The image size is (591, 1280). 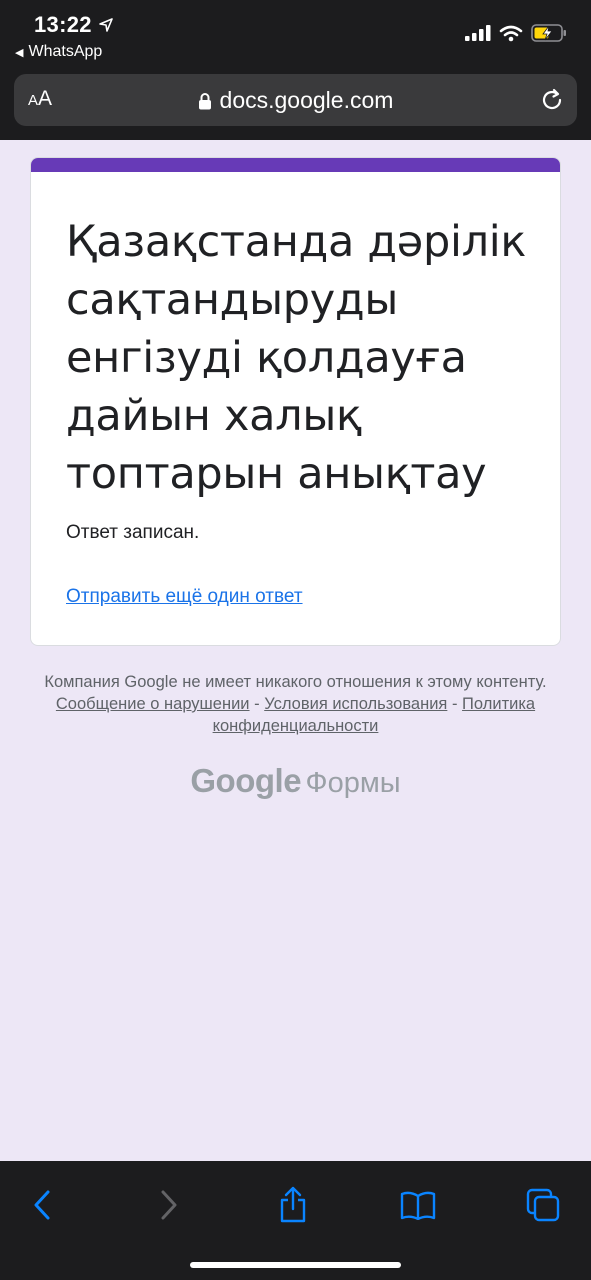 I want to click on url-display: docs.google.com, so click(x=295, y=100).